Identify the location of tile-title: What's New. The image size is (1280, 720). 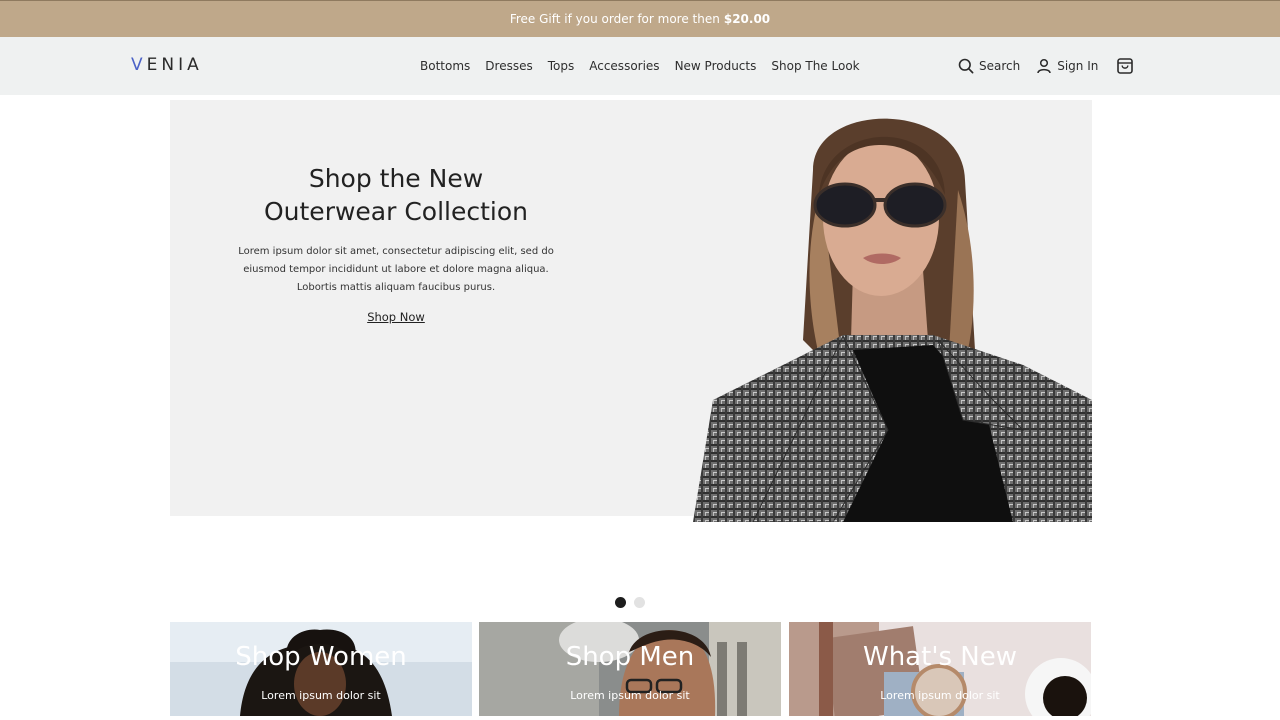
(940, 657).